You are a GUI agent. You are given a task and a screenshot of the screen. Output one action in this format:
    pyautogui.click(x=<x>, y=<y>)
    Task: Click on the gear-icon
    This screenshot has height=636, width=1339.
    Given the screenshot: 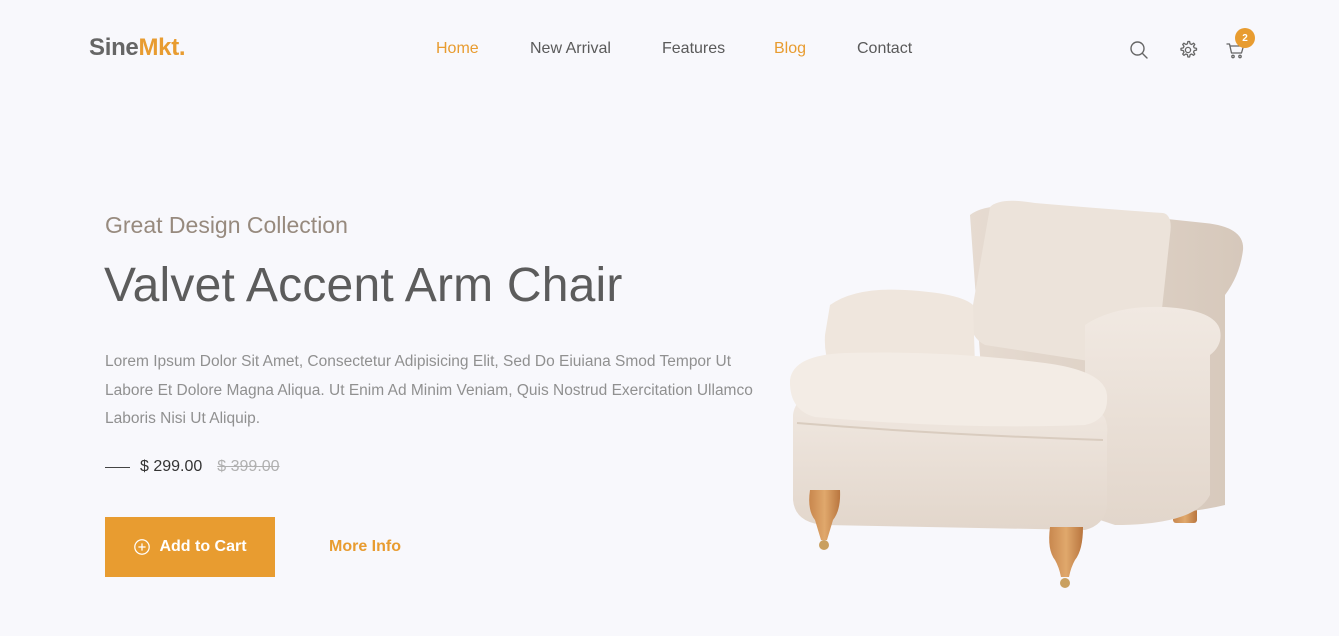 What is the action you would take?
    pyautogui.click(x=1189, y=49)
    